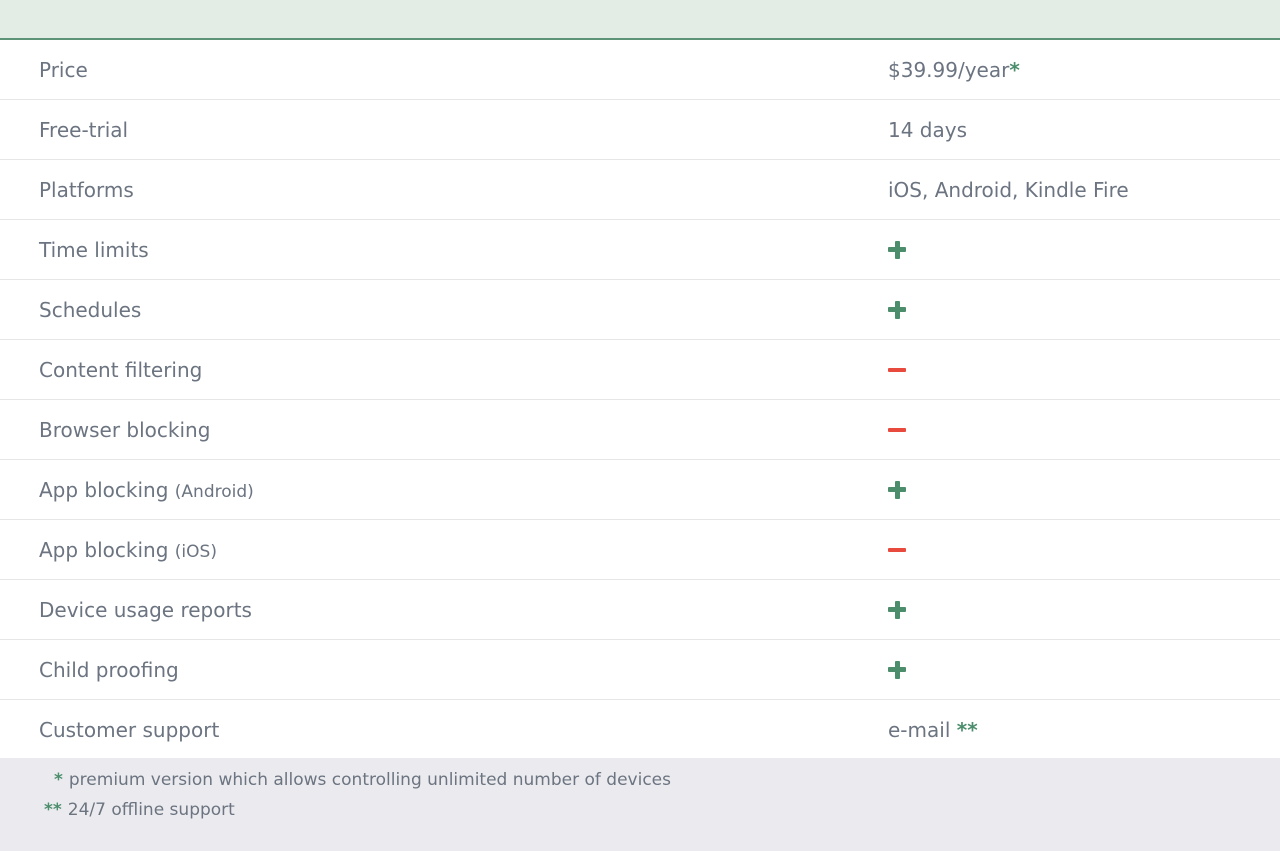  I want to click on footnote-item: ** 24/7 offline support, so click(139, 810).